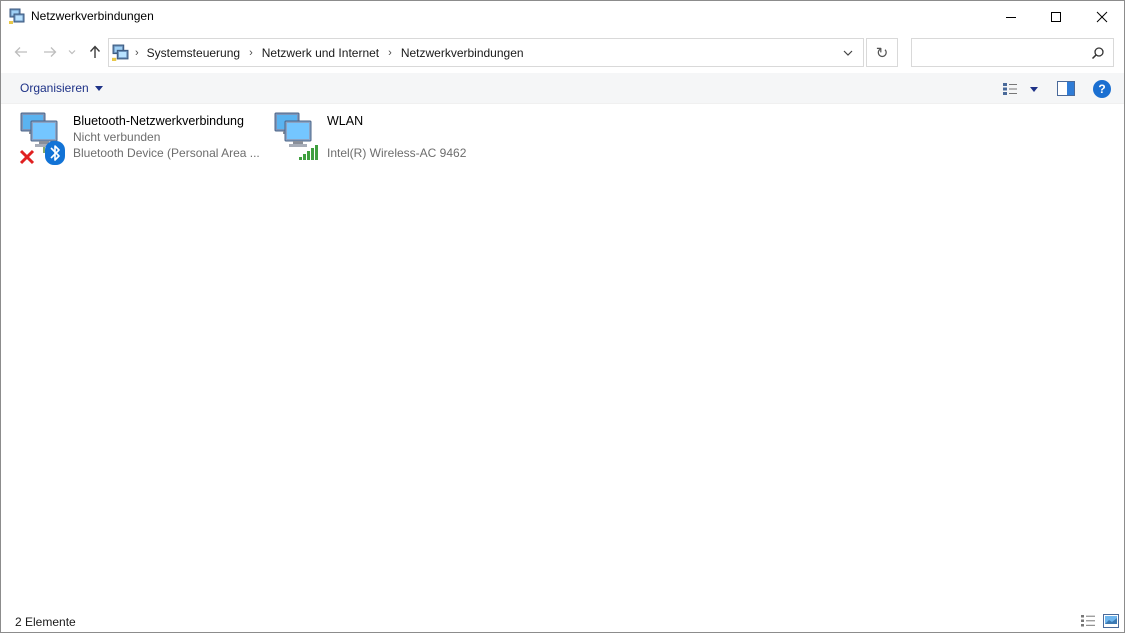 This screenshot has height=633, width=1125. Describe the element at coordinates (562, 16) in the screenshot. I see `title-bar: Netzwerkverbindungen` at that location.